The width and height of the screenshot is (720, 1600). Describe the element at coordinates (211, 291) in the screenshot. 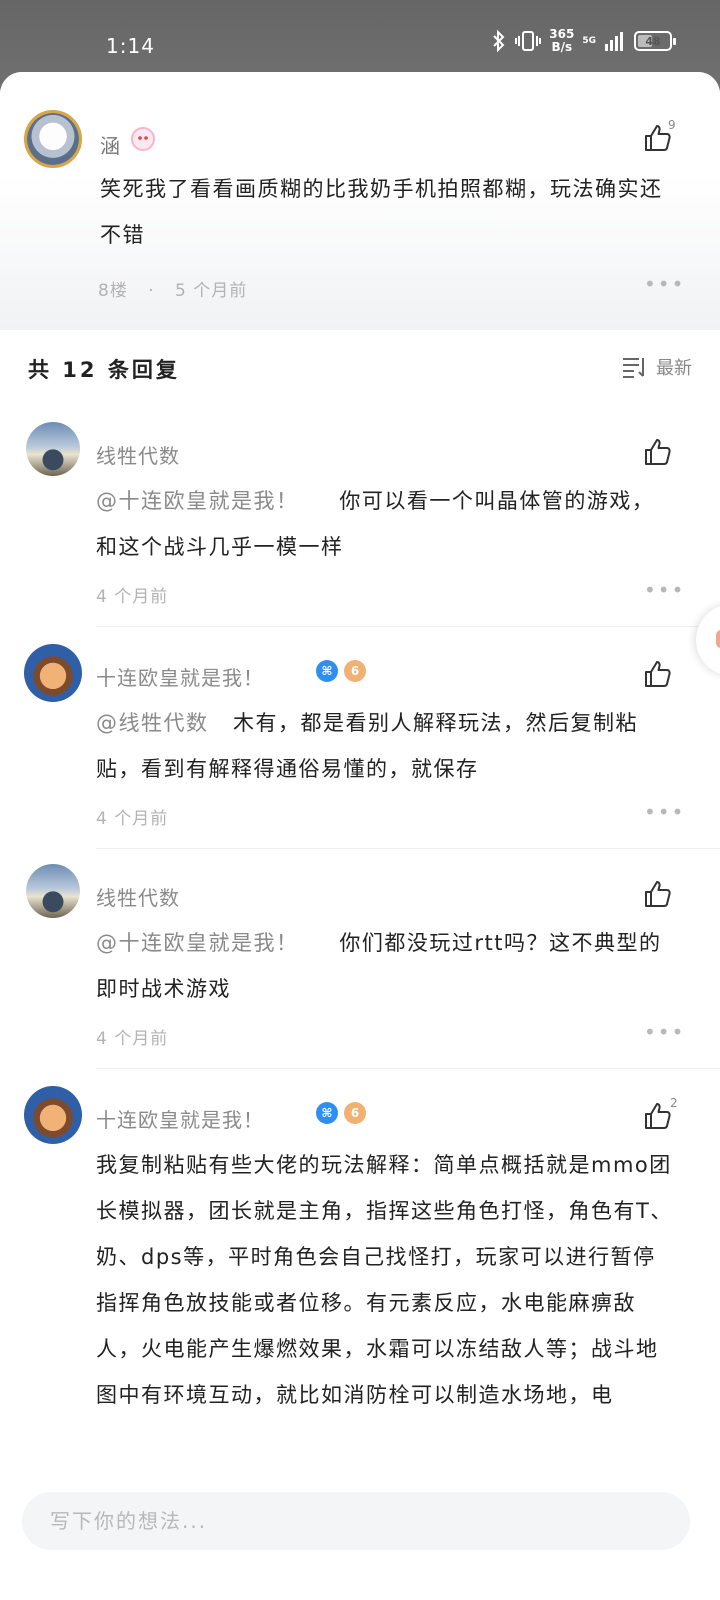

I see `comment-time: 5 个月前` at that location.